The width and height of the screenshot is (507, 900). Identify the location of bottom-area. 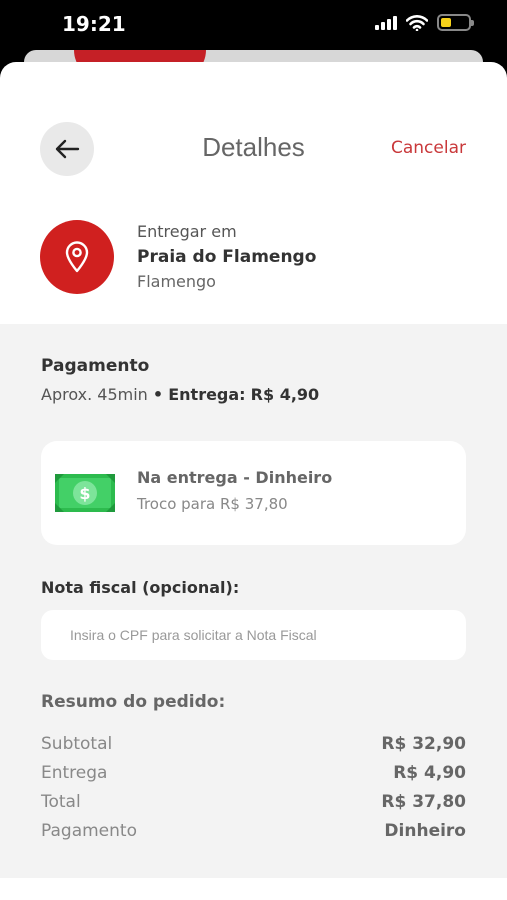
(253, 889).